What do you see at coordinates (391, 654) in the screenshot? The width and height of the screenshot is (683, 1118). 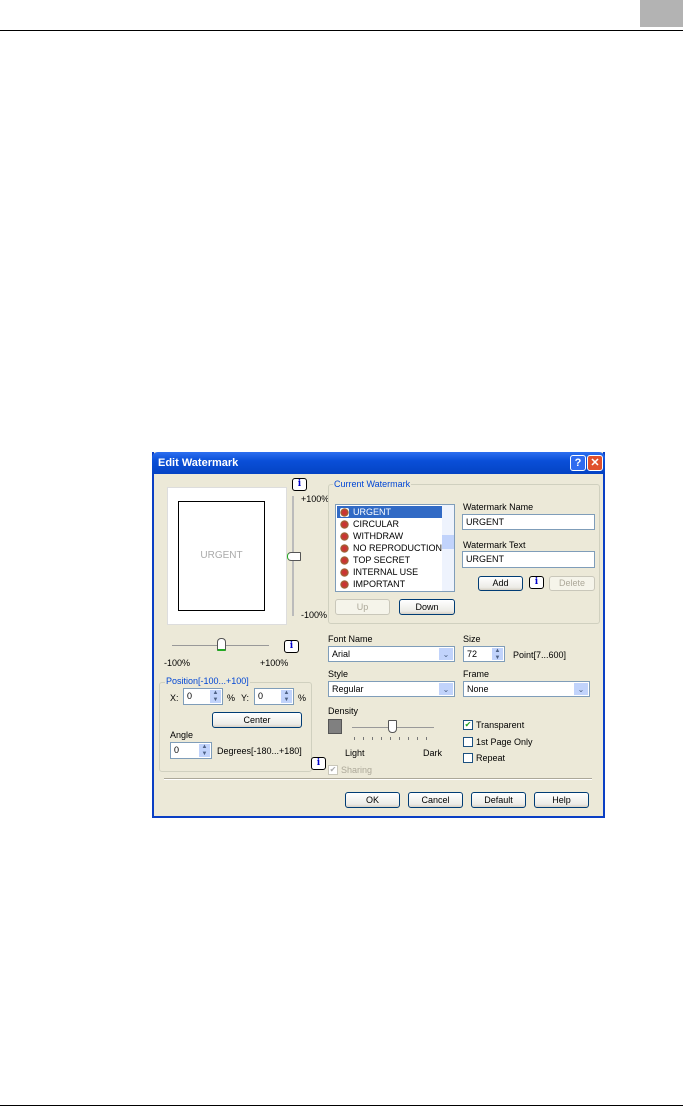 I see `font-name-select: Arial ⌄` at bounding box center [391, 654].